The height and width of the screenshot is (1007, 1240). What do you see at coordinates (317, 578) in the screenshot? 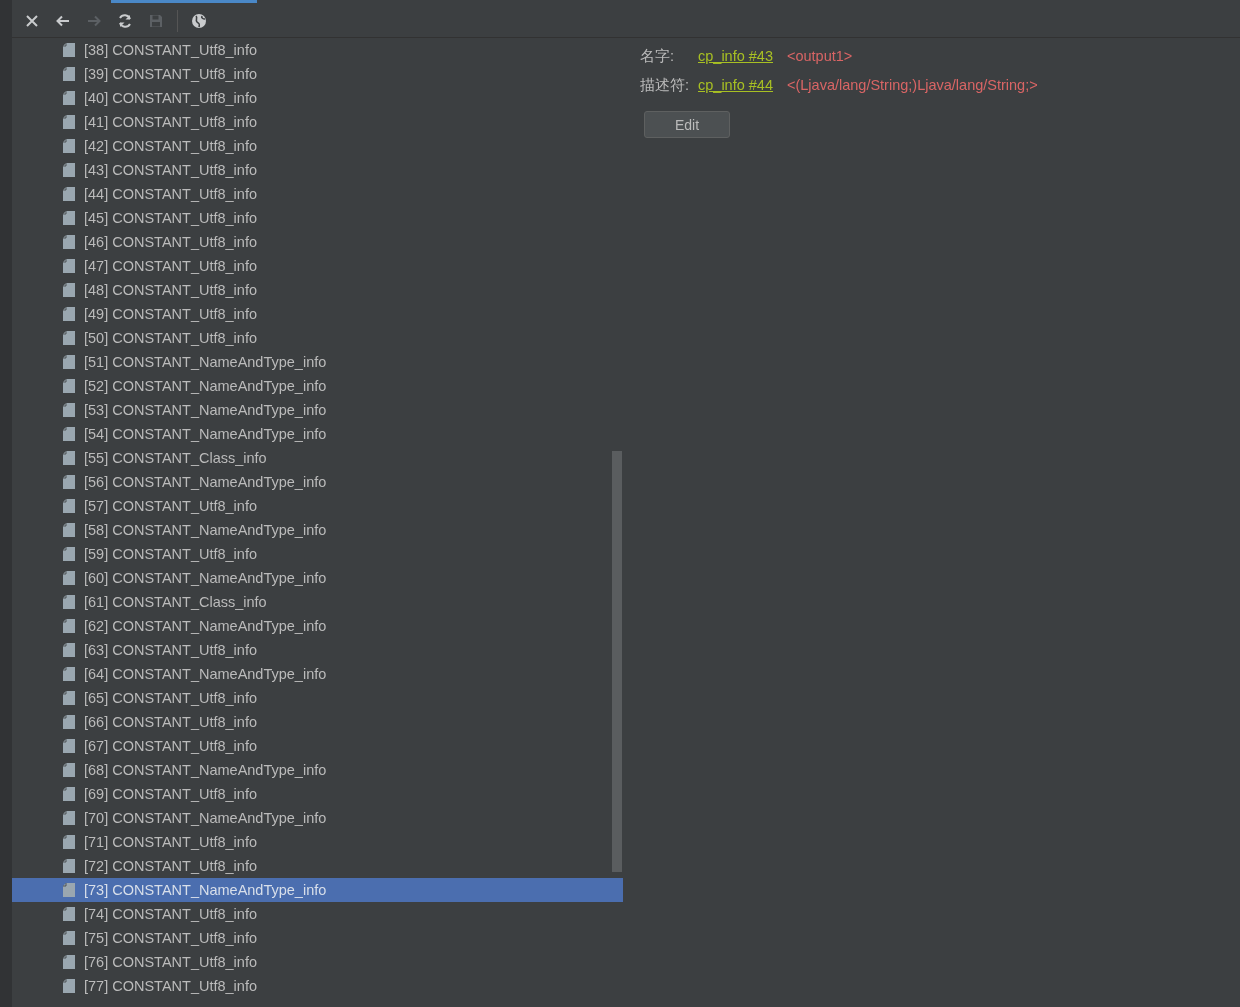
I see `tree-item: [60] CONSTANT_NameAndType_info` at bounding box center [317, 578].